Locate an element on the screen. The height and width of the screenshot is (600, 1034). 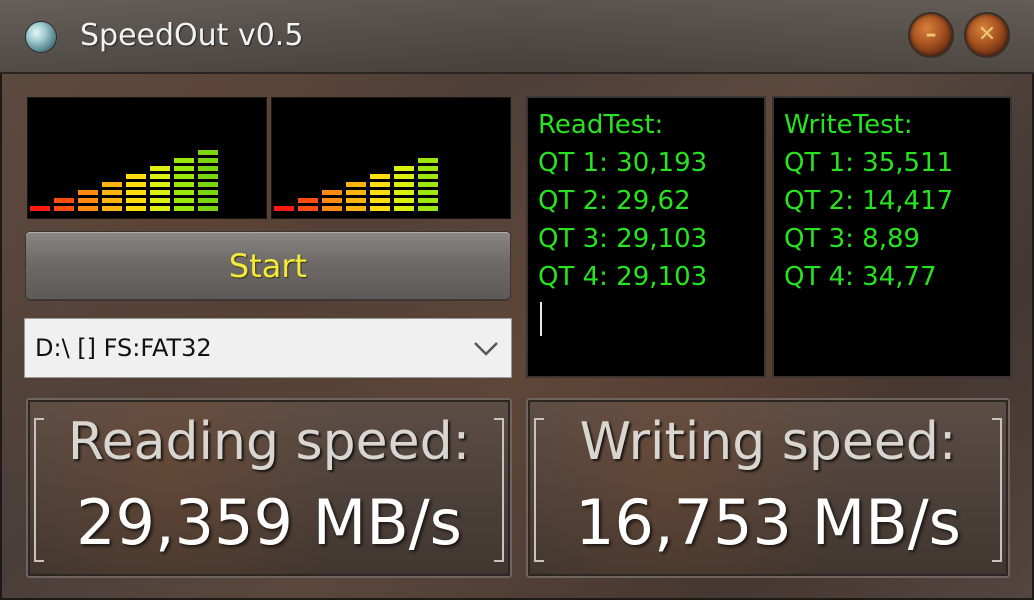
reading-speed-label: Reading speed: is located at coordinates (269, 442).